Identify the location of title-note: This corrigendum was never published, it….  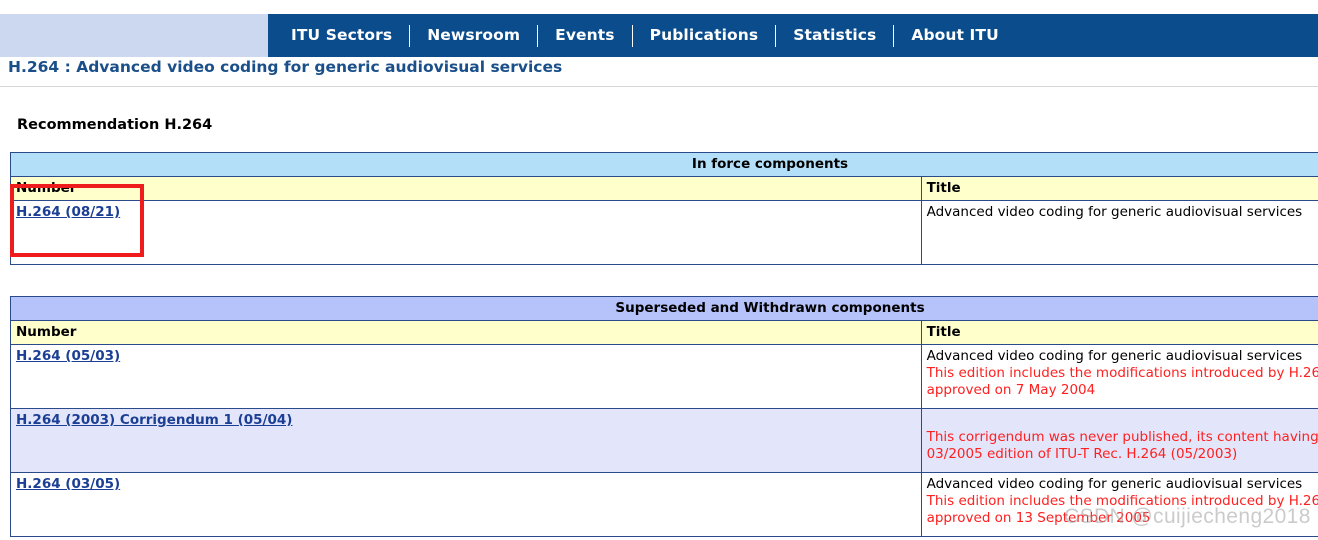
(1122, 445).